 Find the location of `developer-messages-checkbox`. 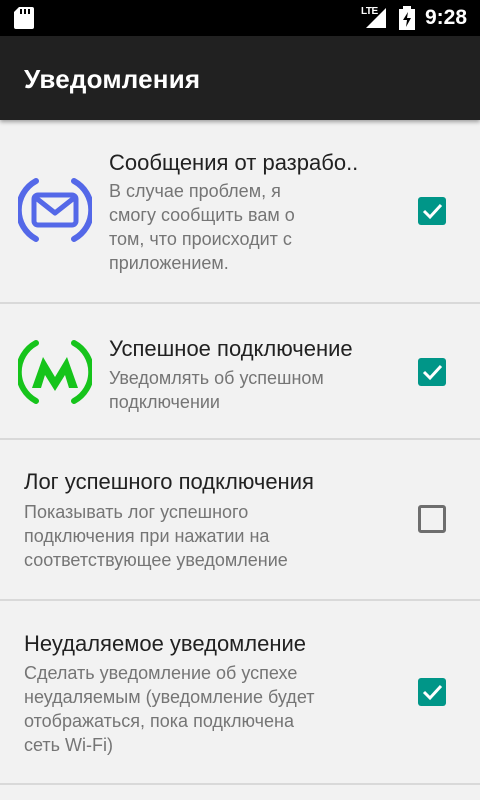

developer-messages-checkbox is located at coordinates (432, 211).